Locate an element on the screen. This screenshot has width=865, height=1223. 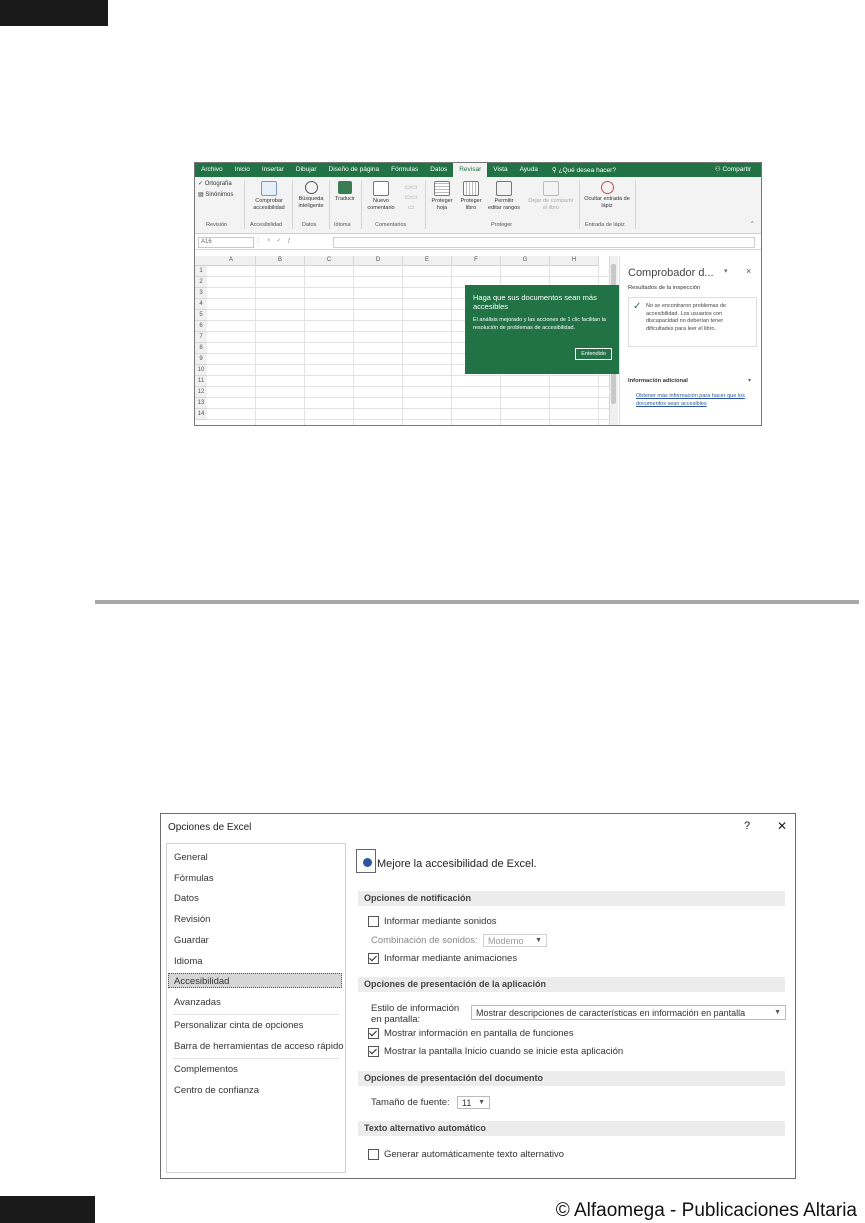
row-header-6: 6 is located at coordinates (201, 326).